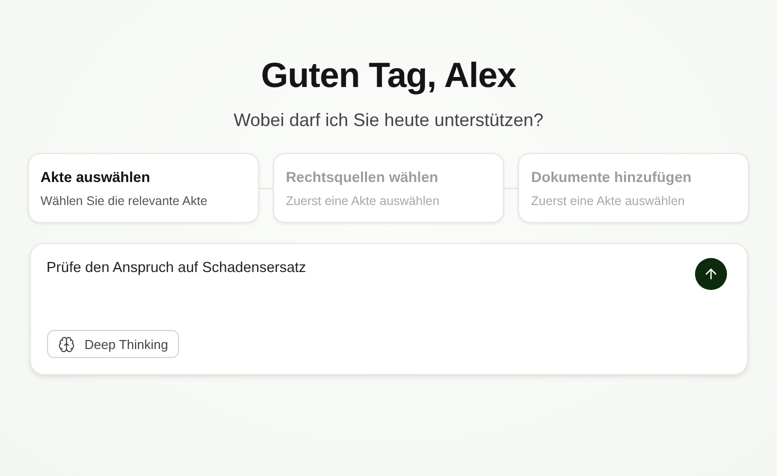 Image resolution: width=777 pixels, height=476 pixels. Describe the element at coordinates (388, 76) in the screenshot. I see `greeting-heading: Guten Tag, Alex` at that location.